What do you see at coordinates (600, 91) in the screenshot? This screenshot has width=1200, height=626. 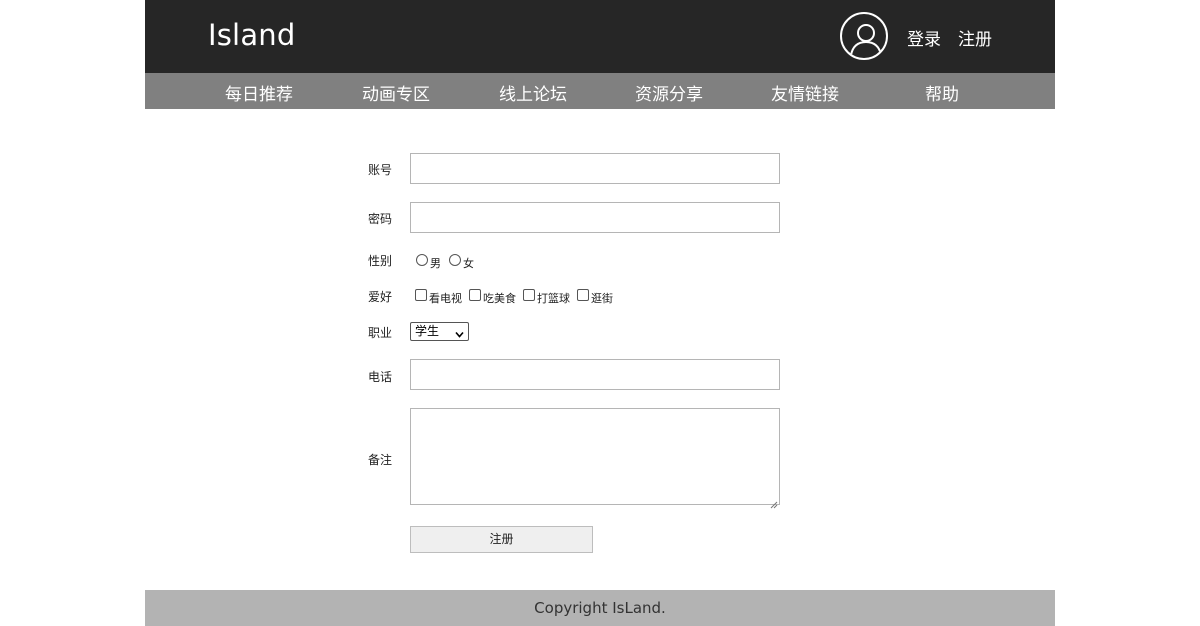 I see `main-nav: 每日推荐 动画专区 线上论坛 资源分享 友情链接 帮助` at bounding box center [600, 91].